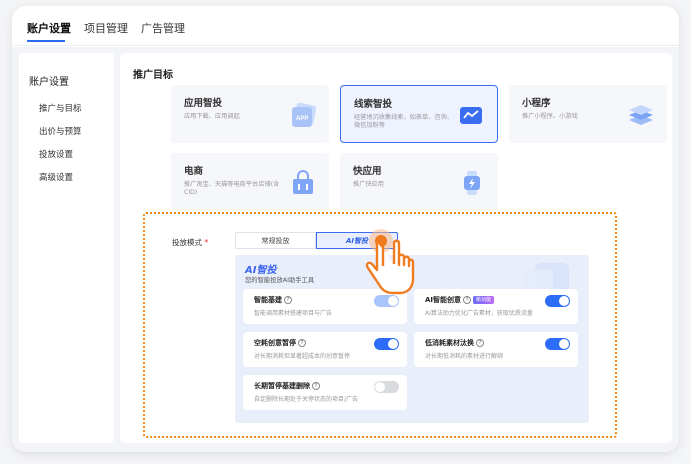 The width and height of the screenshot is (691, 464). I want to click on active-tab-indicator, so click(46, 41).